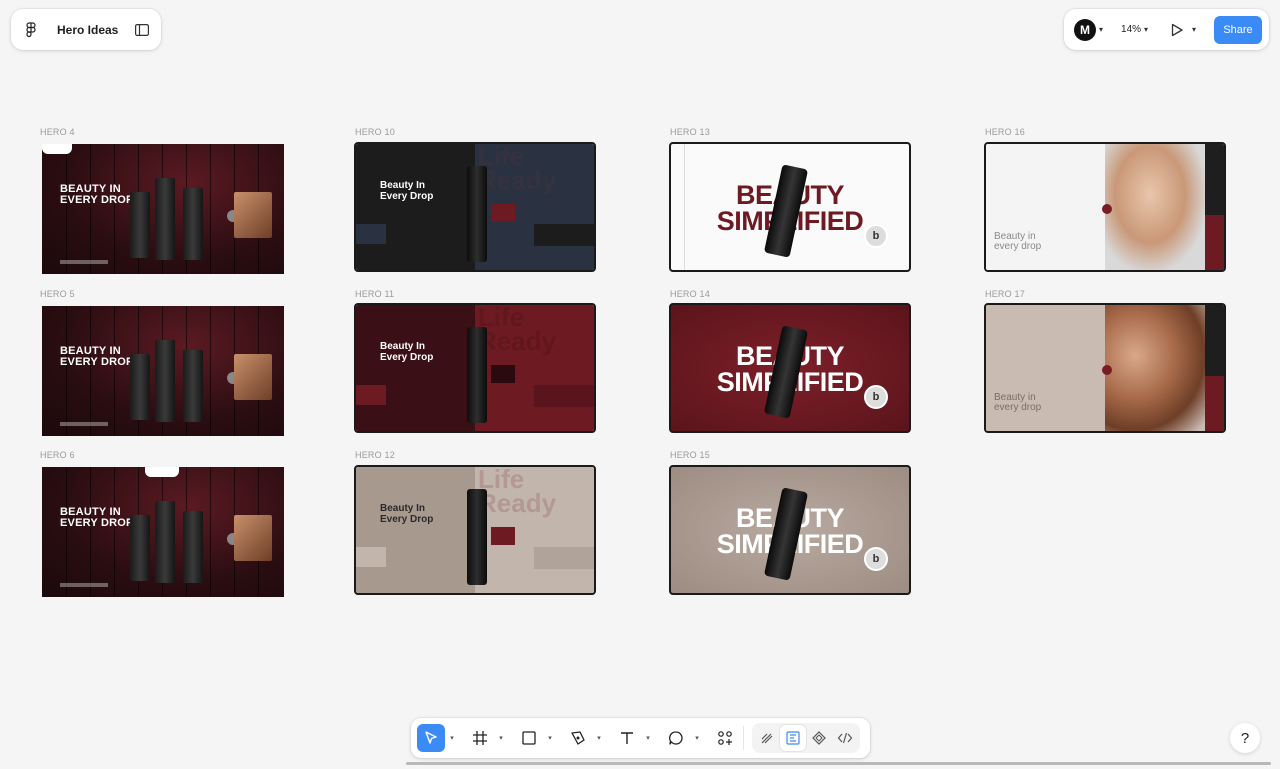  Describe the element at coordinates (31, 29) in the screenshot. I see `figma-logo-icon` at that location.